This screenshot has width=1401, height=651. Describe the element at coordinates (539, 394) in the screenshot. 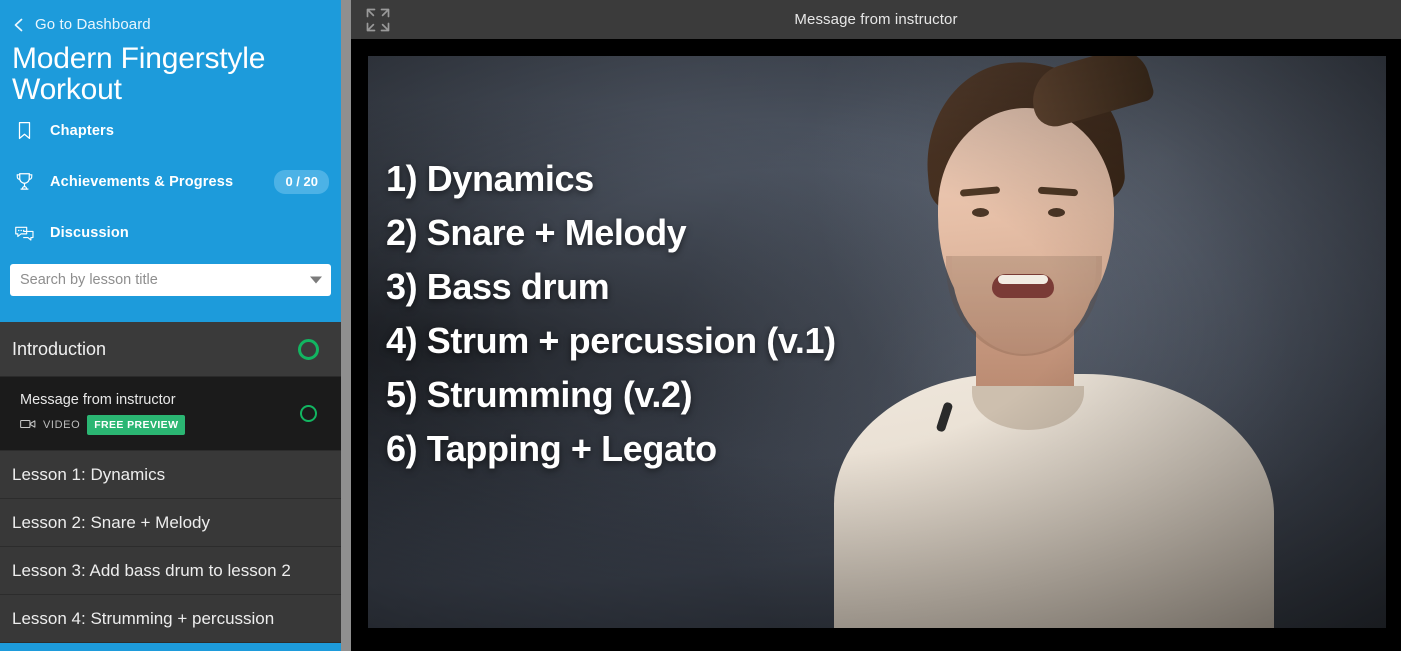

I see `overlay-list-item-5: 5) Strumming (v.2)` at that location.